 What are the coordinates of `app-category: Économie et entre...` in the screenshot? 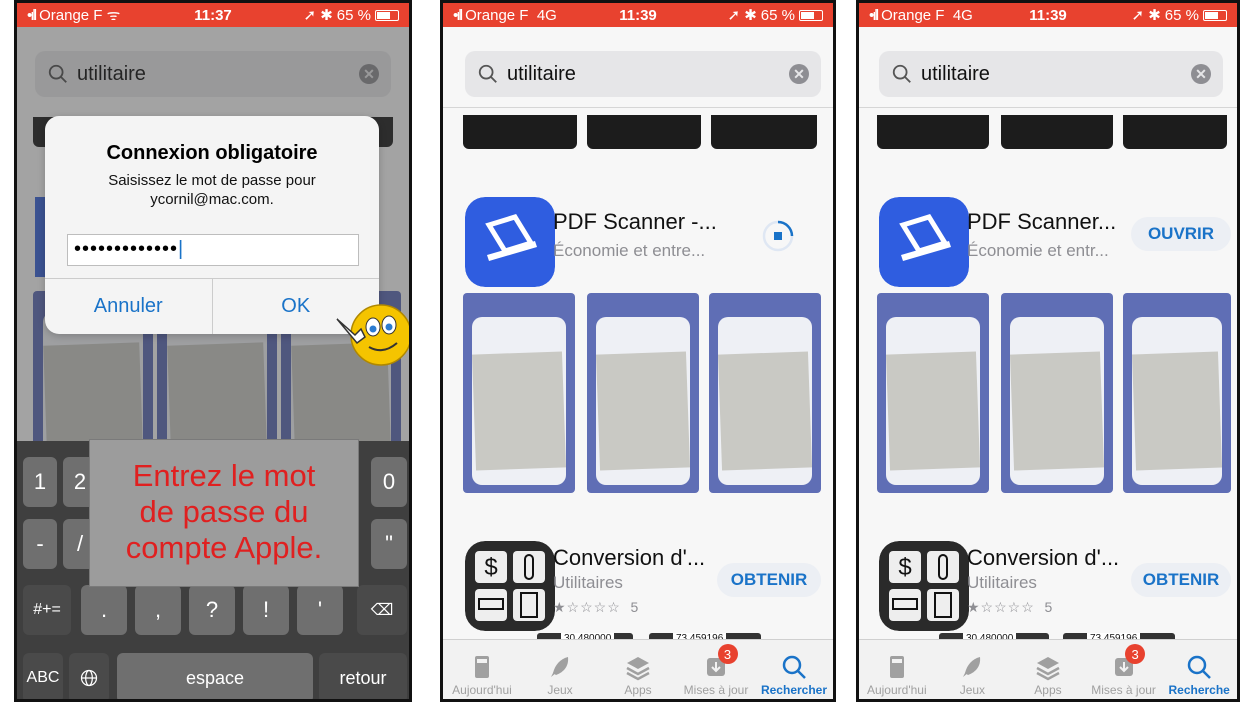 It's located at (629, 250).